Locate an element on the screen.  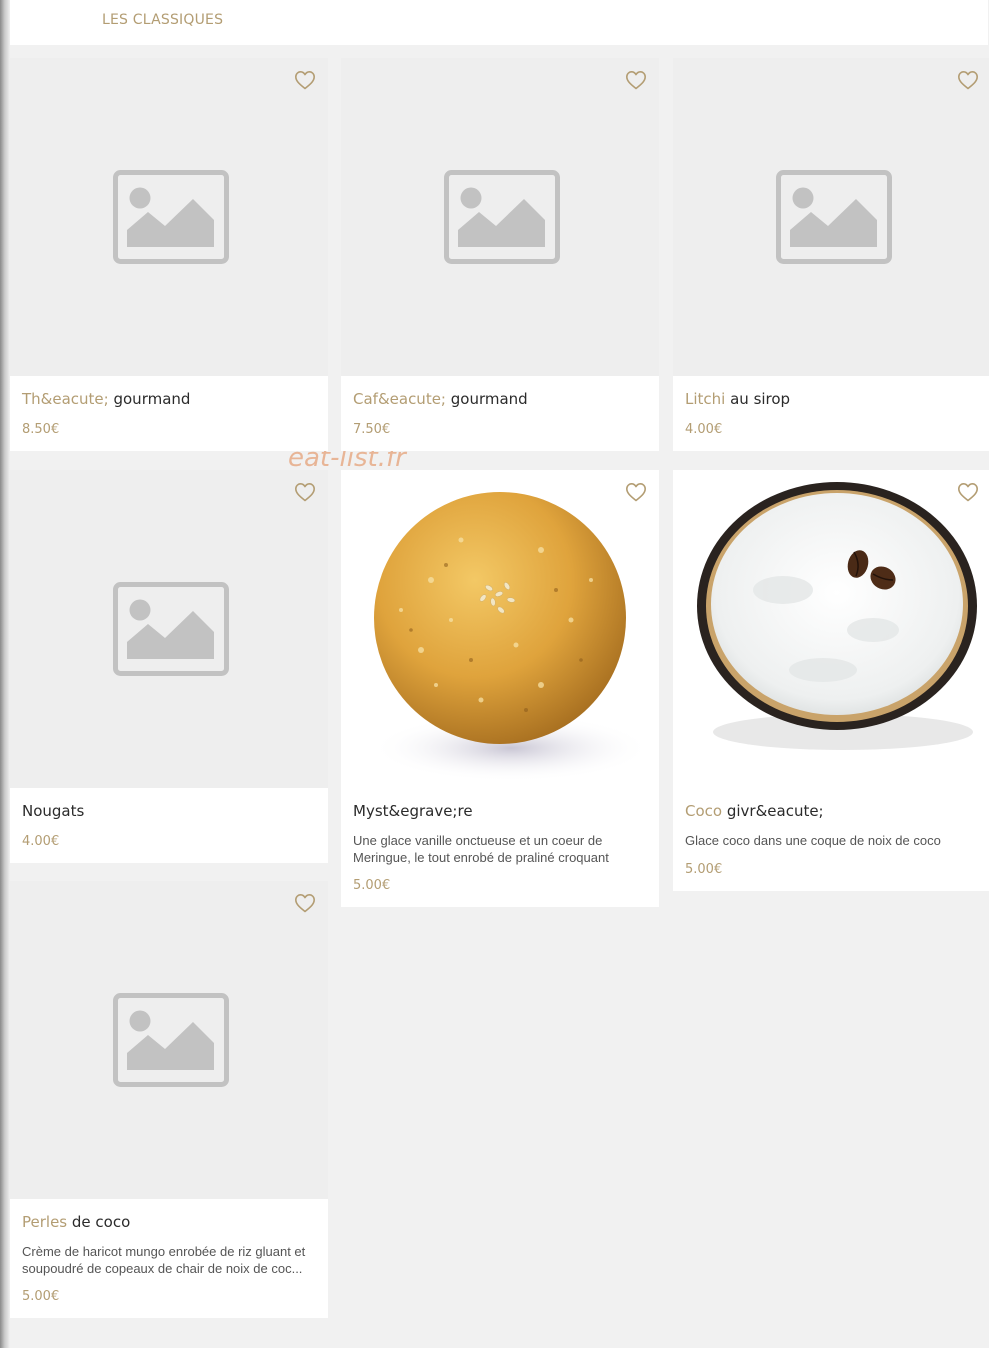
product-card: Th&eacute; gourmand 8.50€ is located at coordinates (169, 254).